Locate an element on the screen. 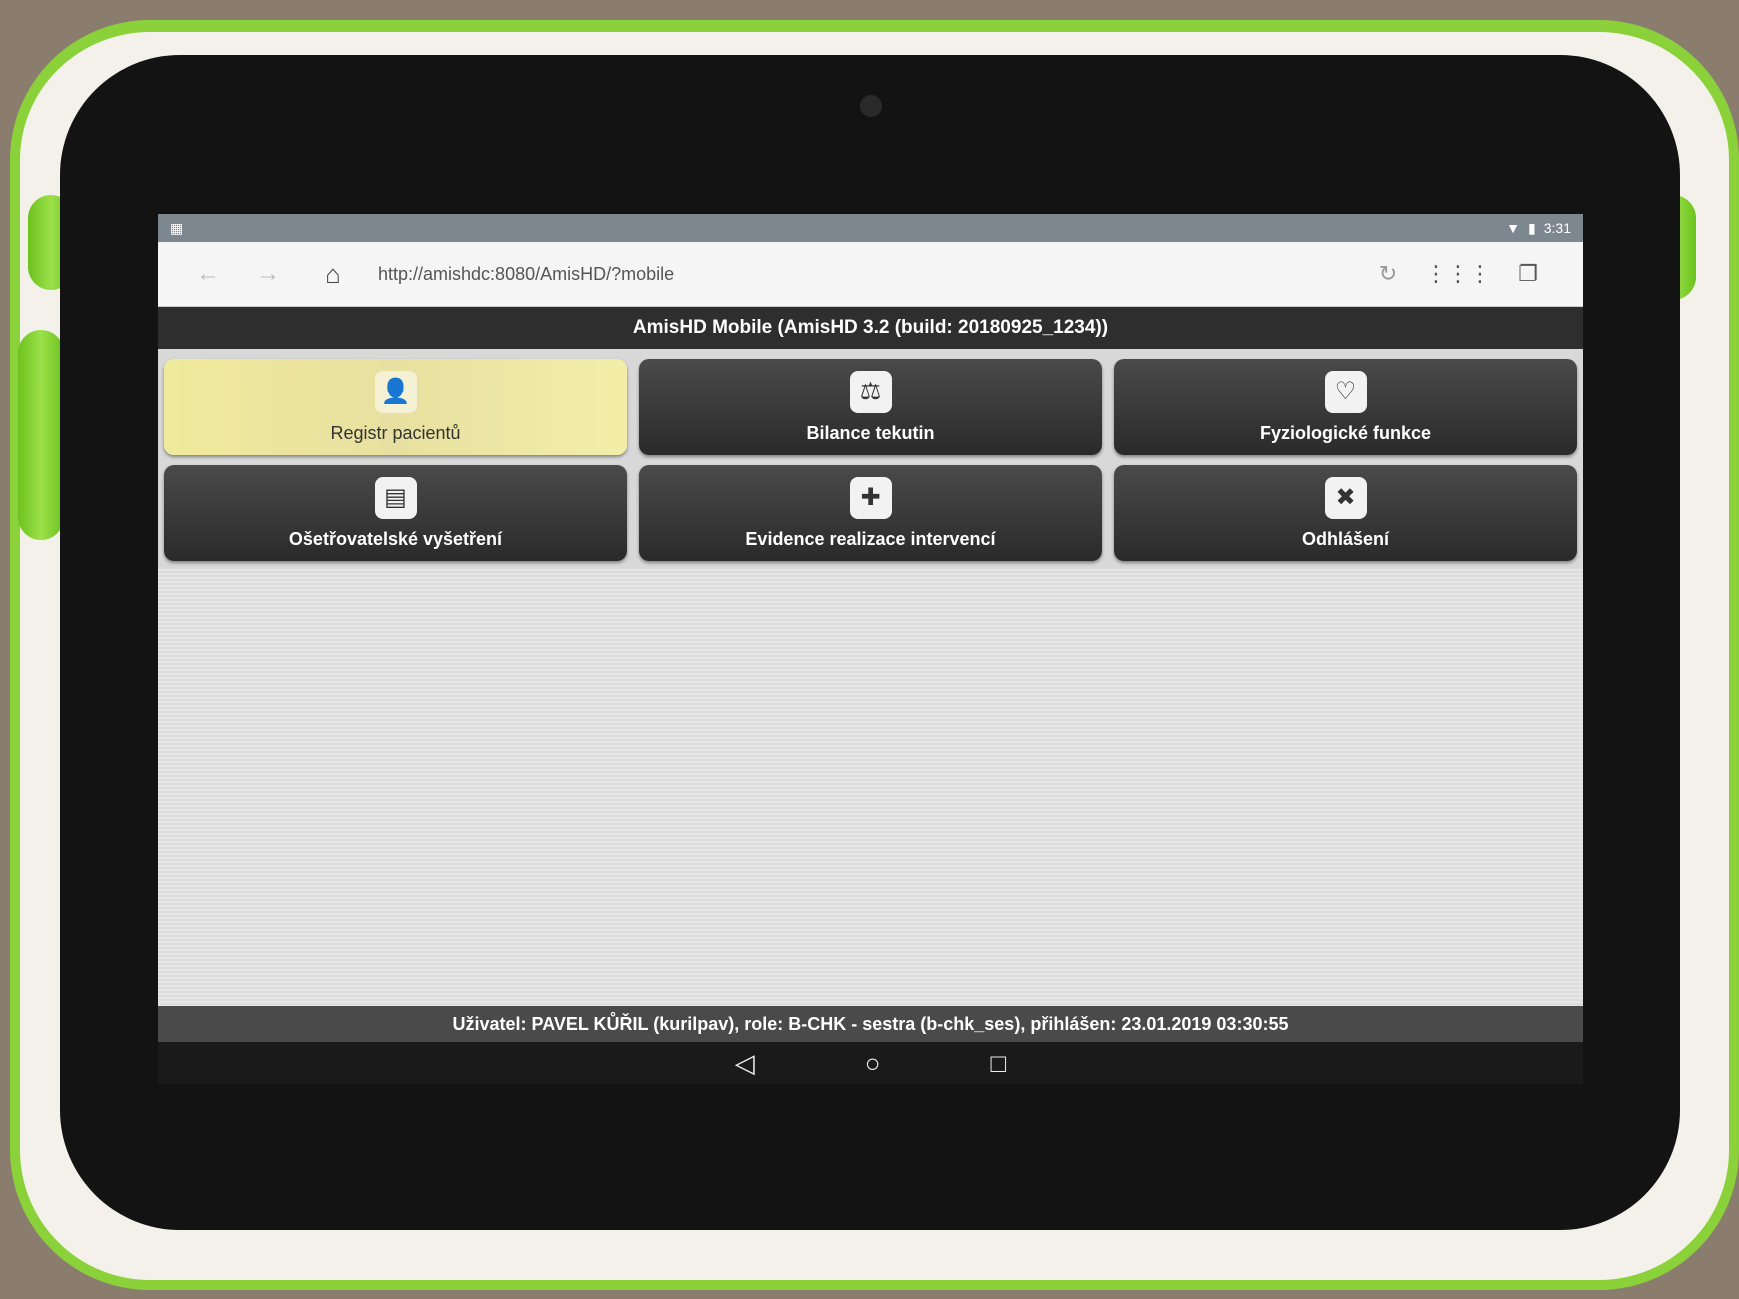  scales-icon: ⚖ is located at coordinates (870, 391).